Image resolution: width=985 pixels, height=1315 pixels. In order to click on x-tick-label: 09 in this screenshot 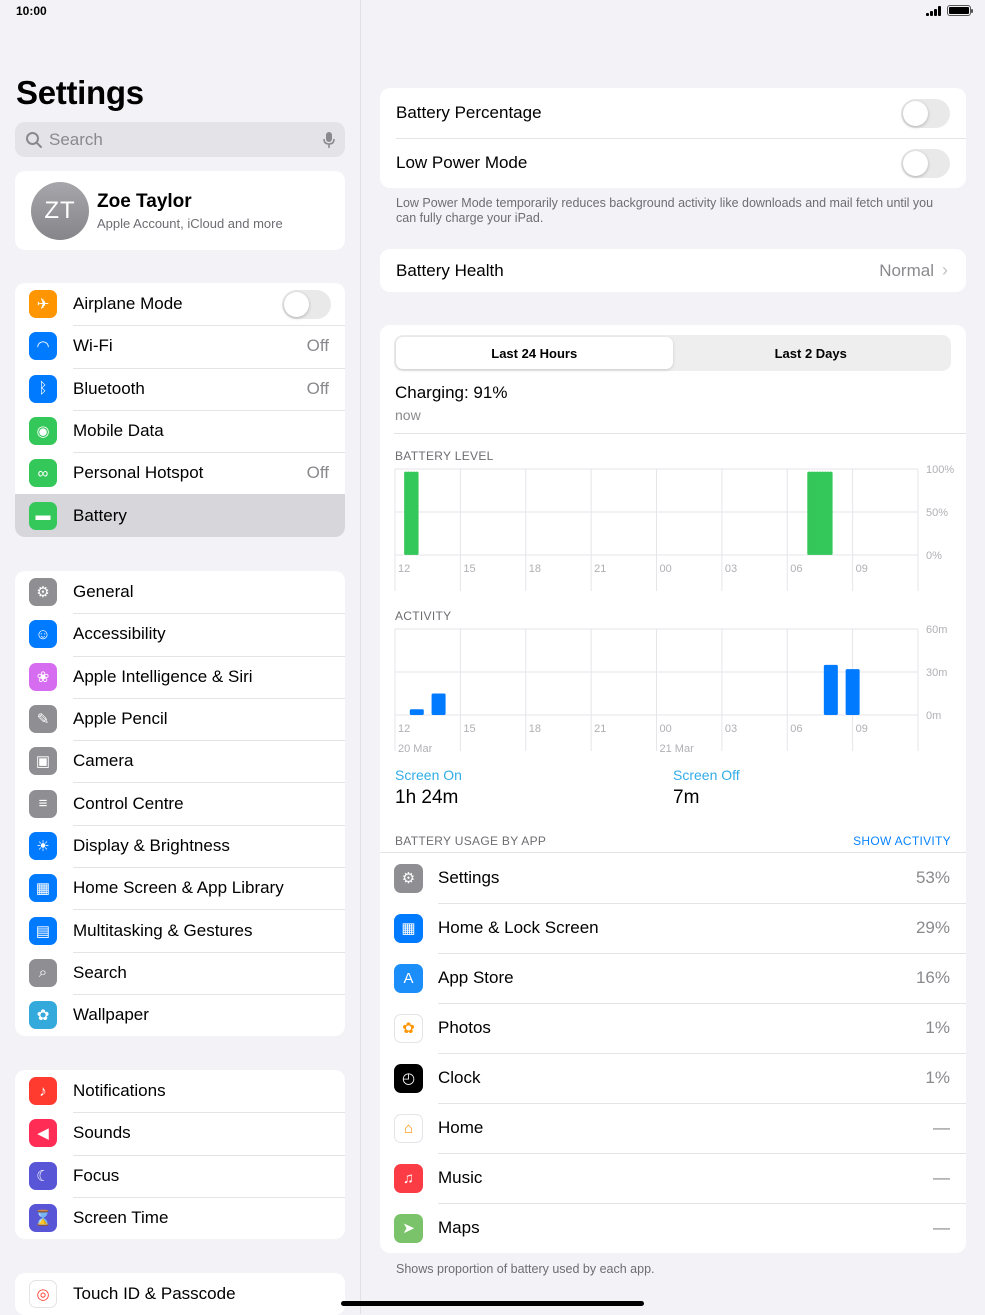, I will do `click(862, 729)`.